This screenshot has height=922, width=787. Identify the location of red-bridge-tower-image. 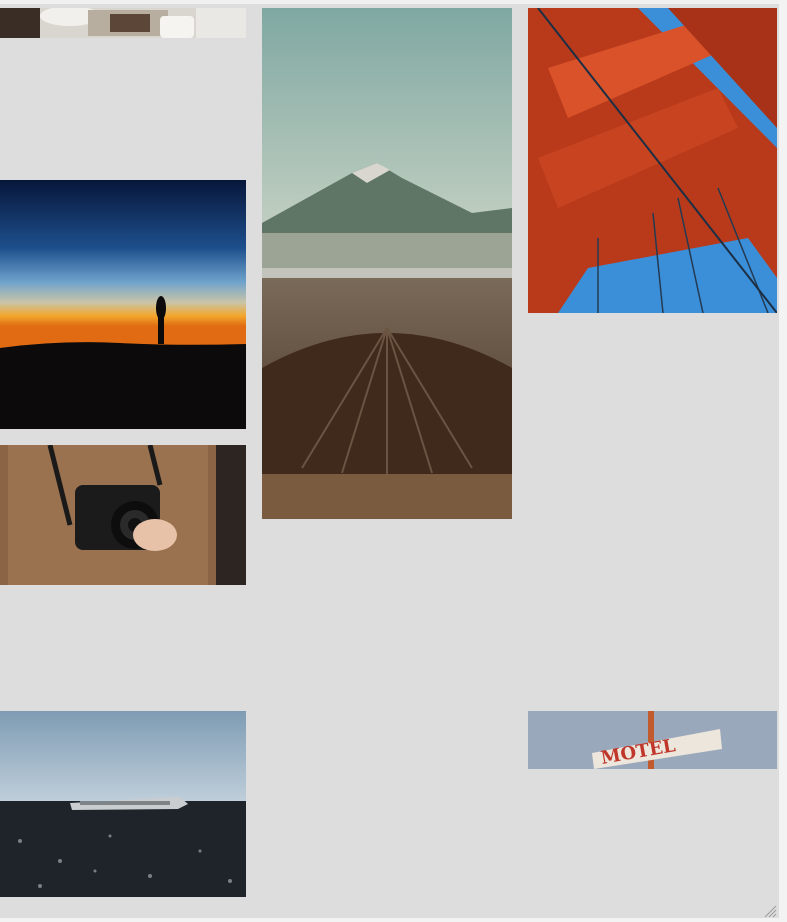
(652, 160).